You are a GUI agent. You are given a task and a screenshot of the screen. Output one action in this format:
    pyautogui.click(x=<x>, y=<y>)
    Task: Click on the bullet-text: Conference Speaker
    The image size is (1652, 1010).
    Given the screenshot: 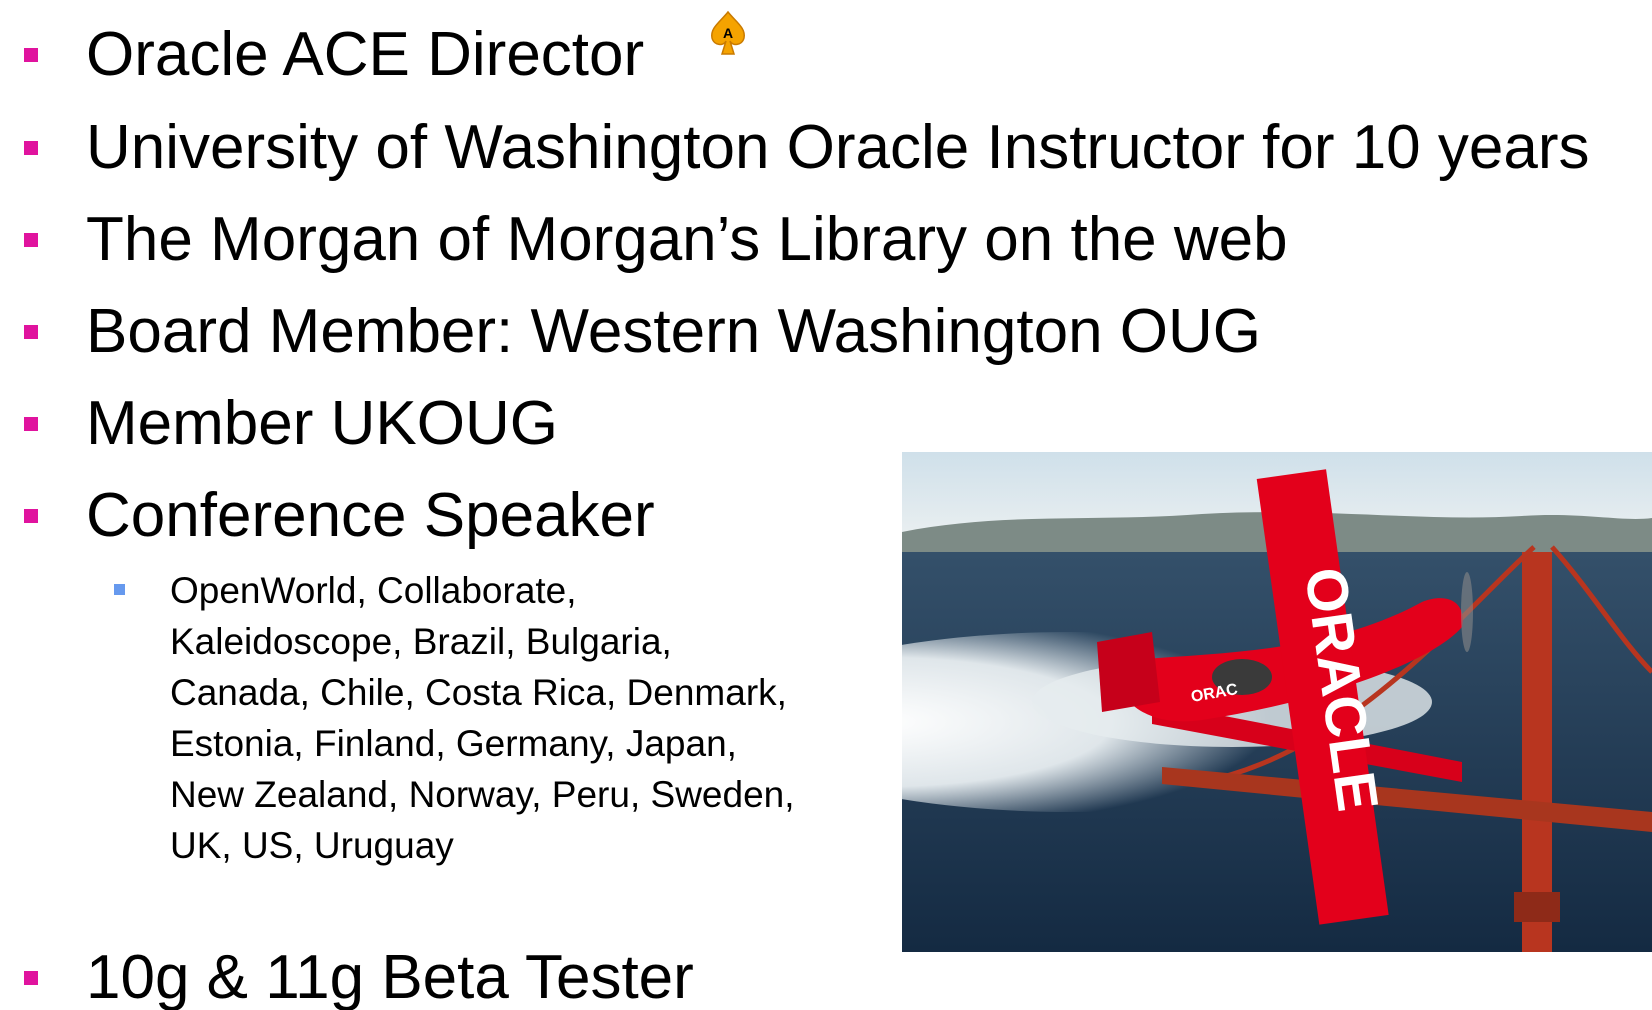 What is the action you would take?
    pyautogui.click(x=370, y=515)
    